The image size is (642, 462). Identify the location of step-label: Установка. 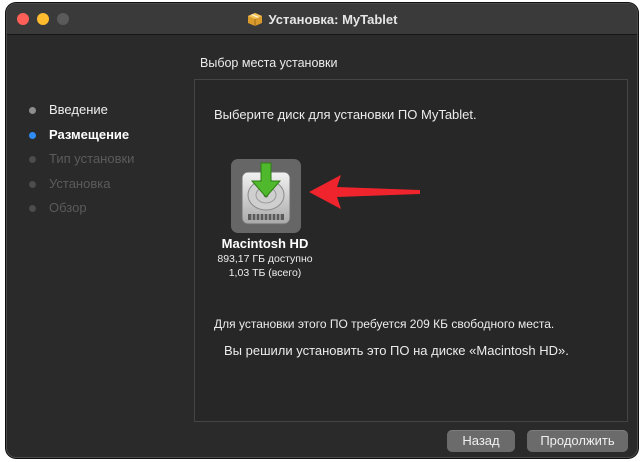
(80, 183).